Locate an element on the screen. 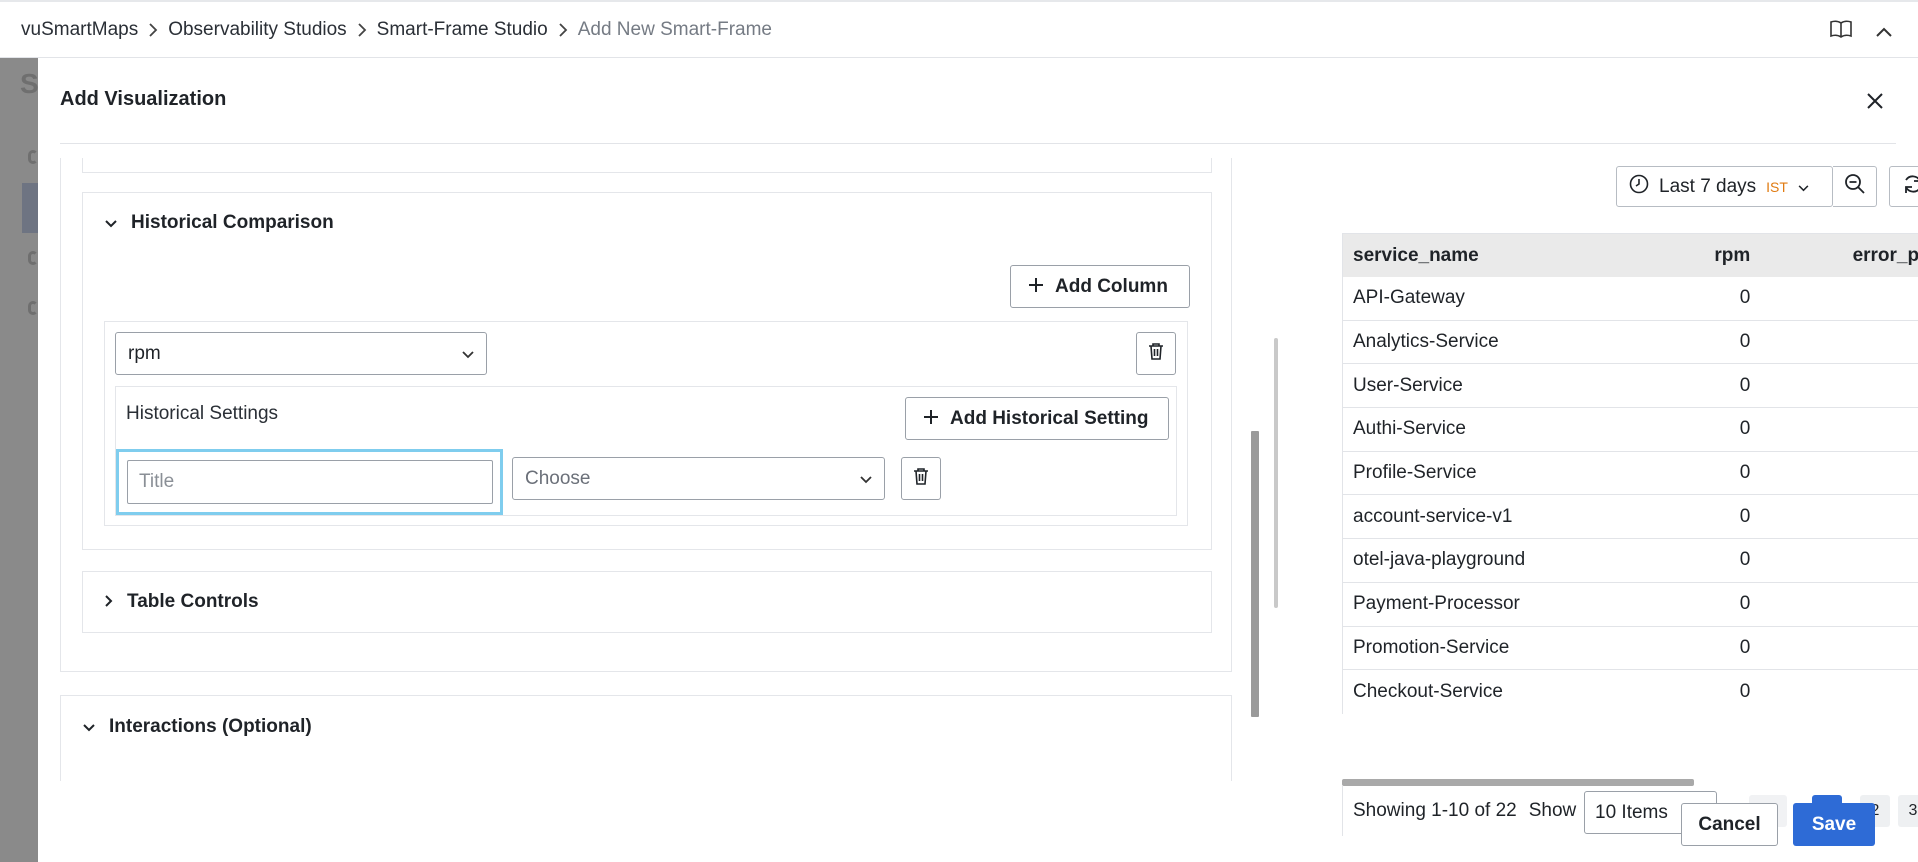 The width and height of the screenshot is (1918, 862). table-row: API-Gateway 00 is located at coordinates (1630, 299).